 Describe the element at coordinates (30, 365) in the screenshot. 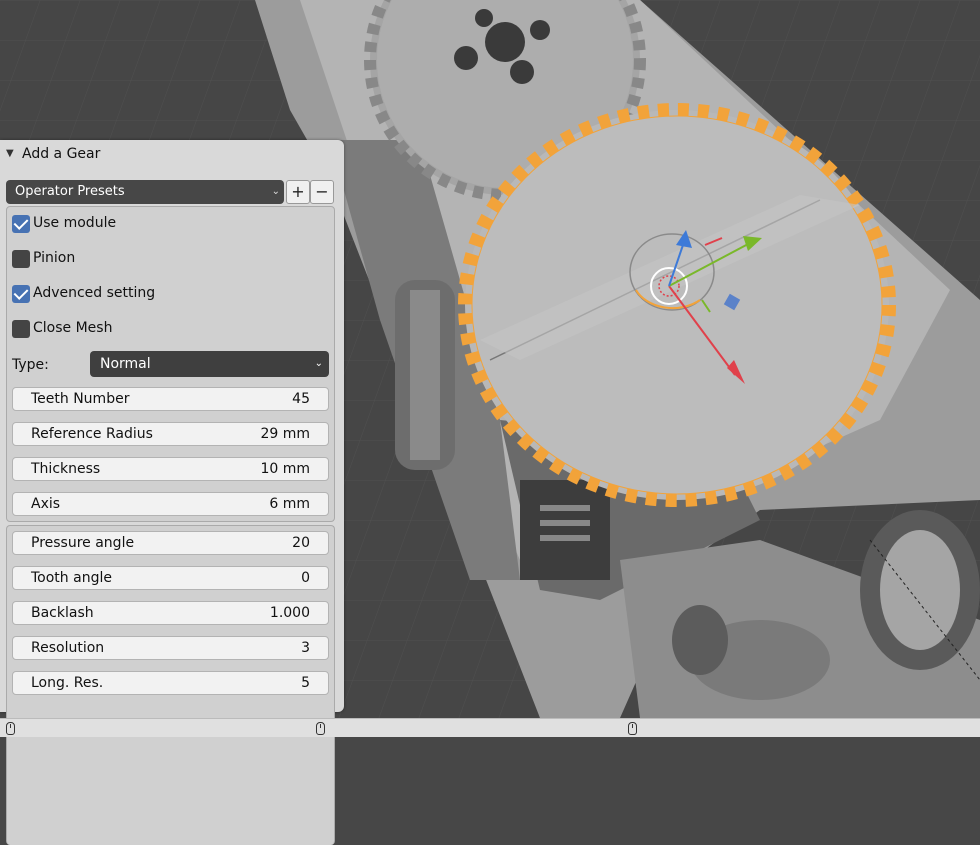

I see `type-label: Type:` at that location.